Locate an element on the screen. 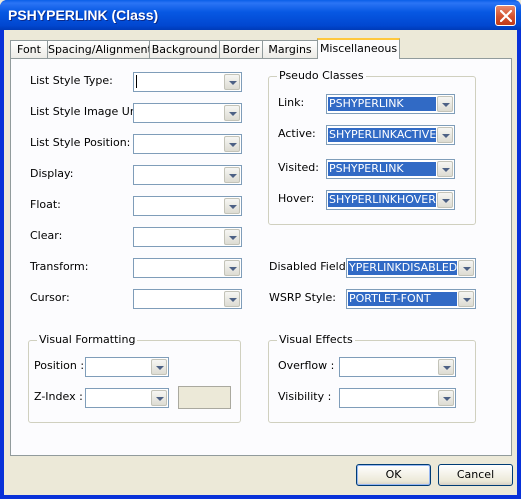 The image size is (521, 499). position-label: Position : is located at coordinates (59, 365).